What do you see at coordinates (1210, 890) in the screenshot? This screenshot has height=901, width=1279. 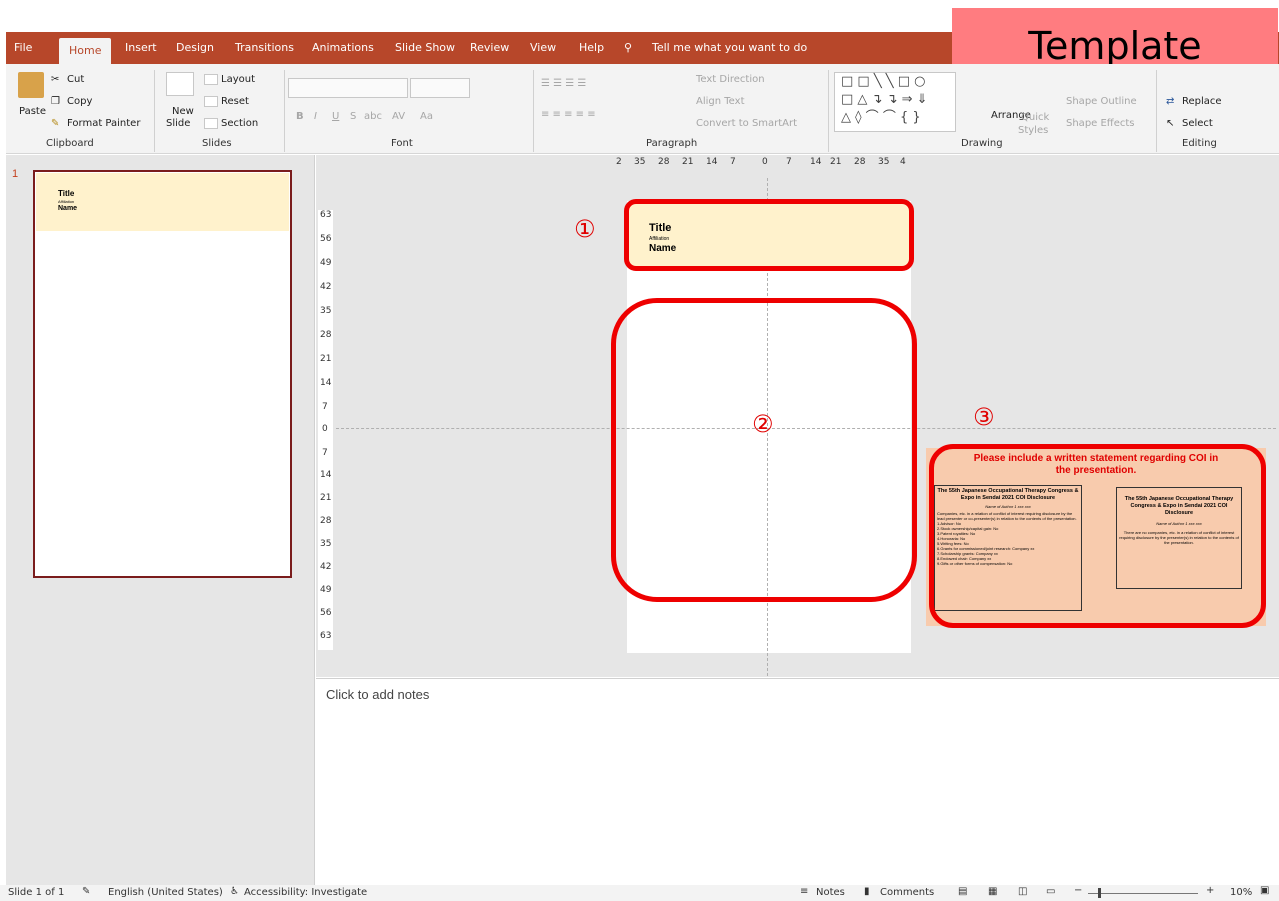 I see `zoom-in-button: +` at bounding box center [1210, 890].